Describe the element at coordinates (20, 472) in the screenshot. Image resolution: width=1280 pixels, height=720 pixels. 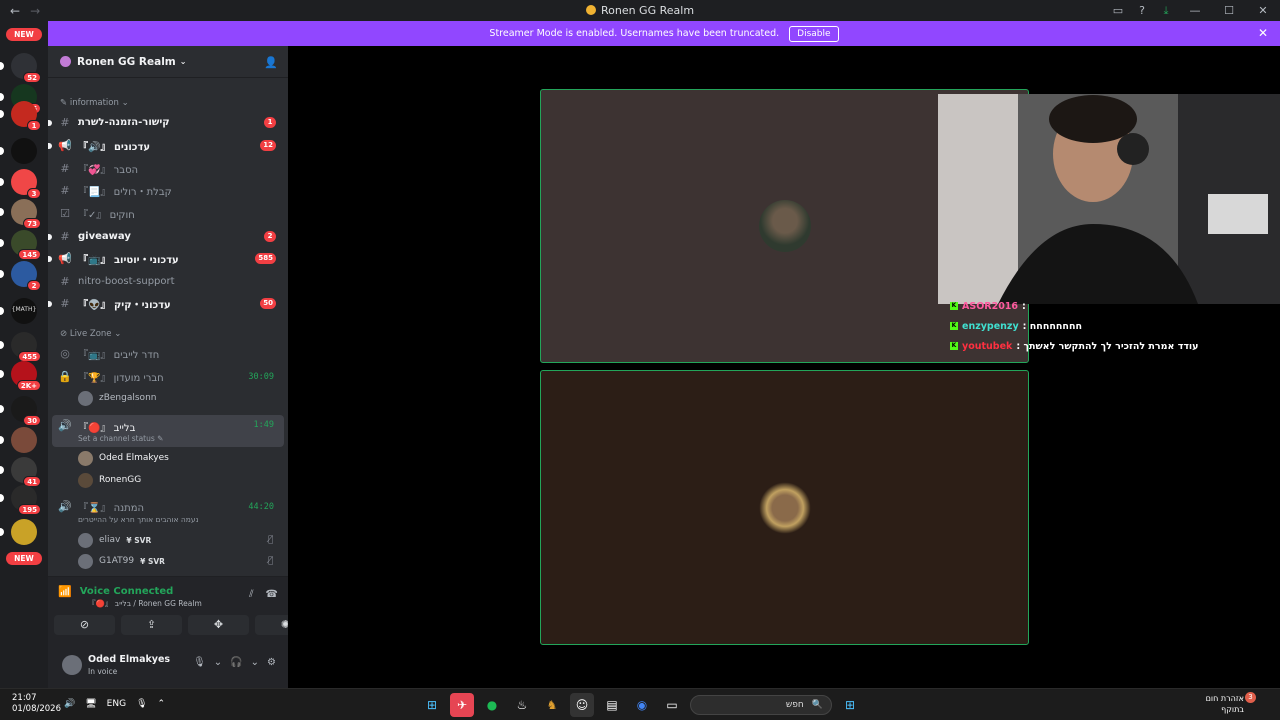
I see `server-icon: 41` at that location.